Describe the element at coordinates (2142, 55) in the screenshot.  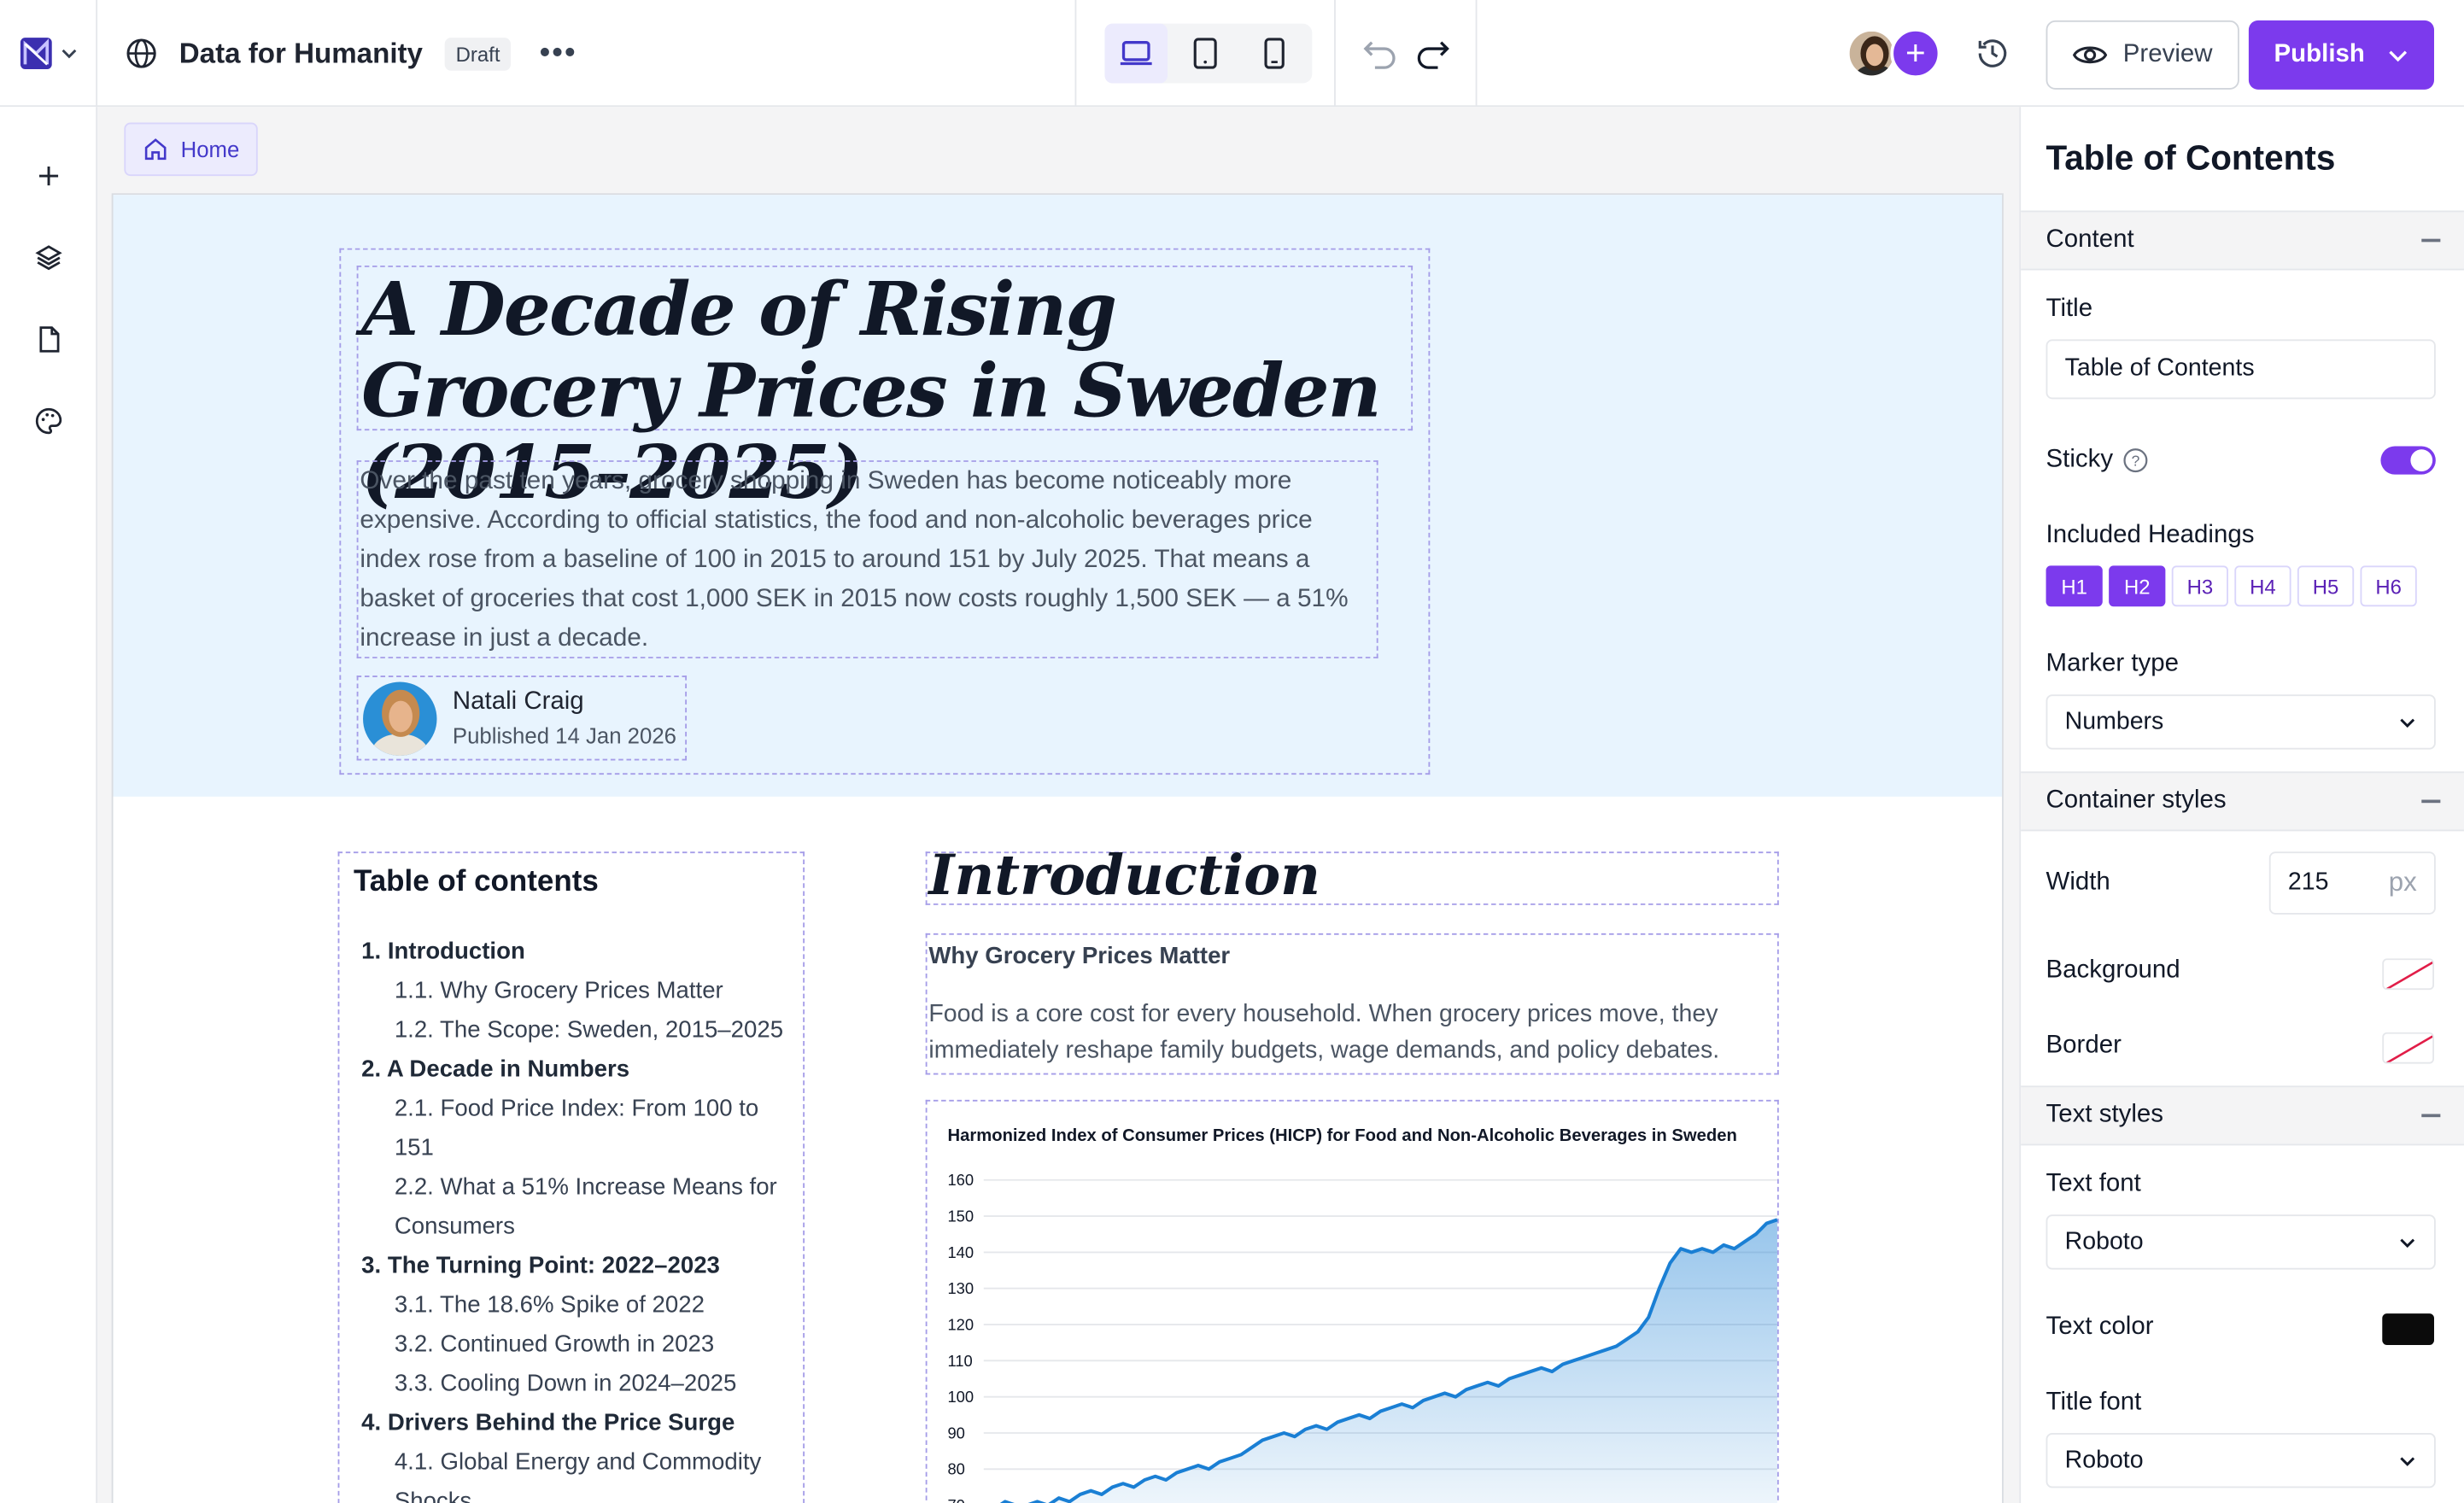
I see `preview-button: Preview` at that location.